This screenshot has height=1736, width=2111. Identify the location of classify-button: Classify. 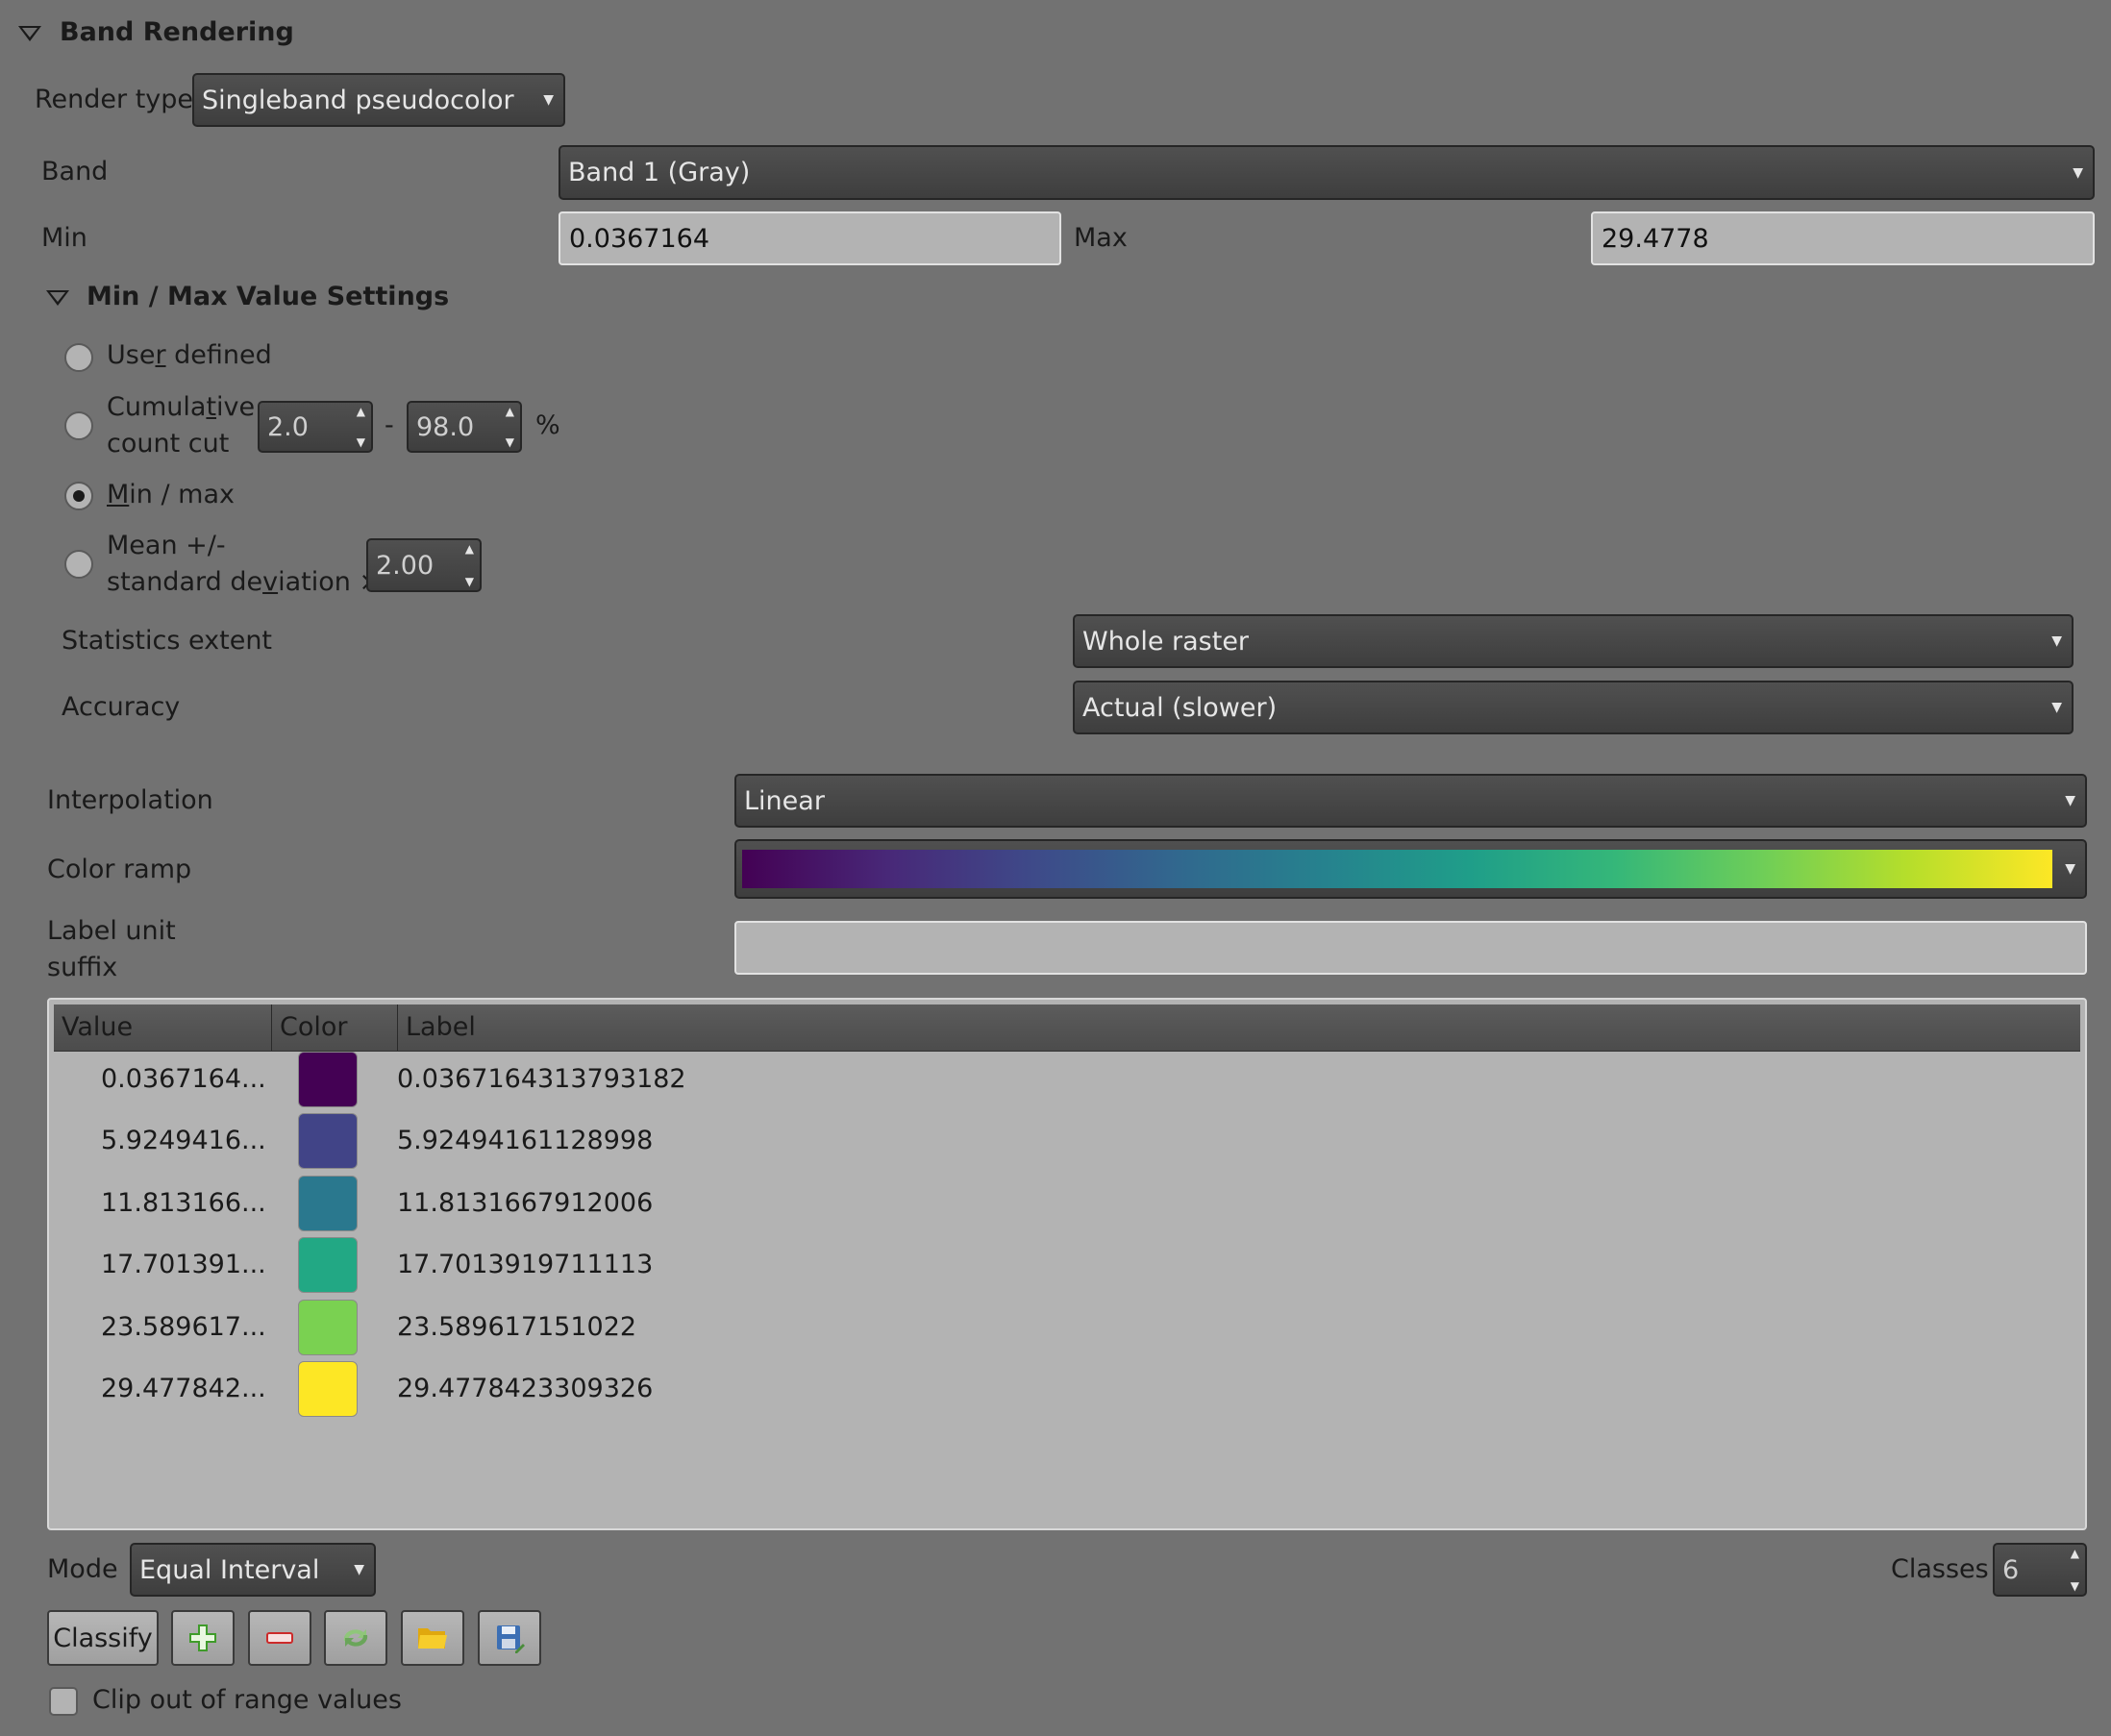
(103, 1638).